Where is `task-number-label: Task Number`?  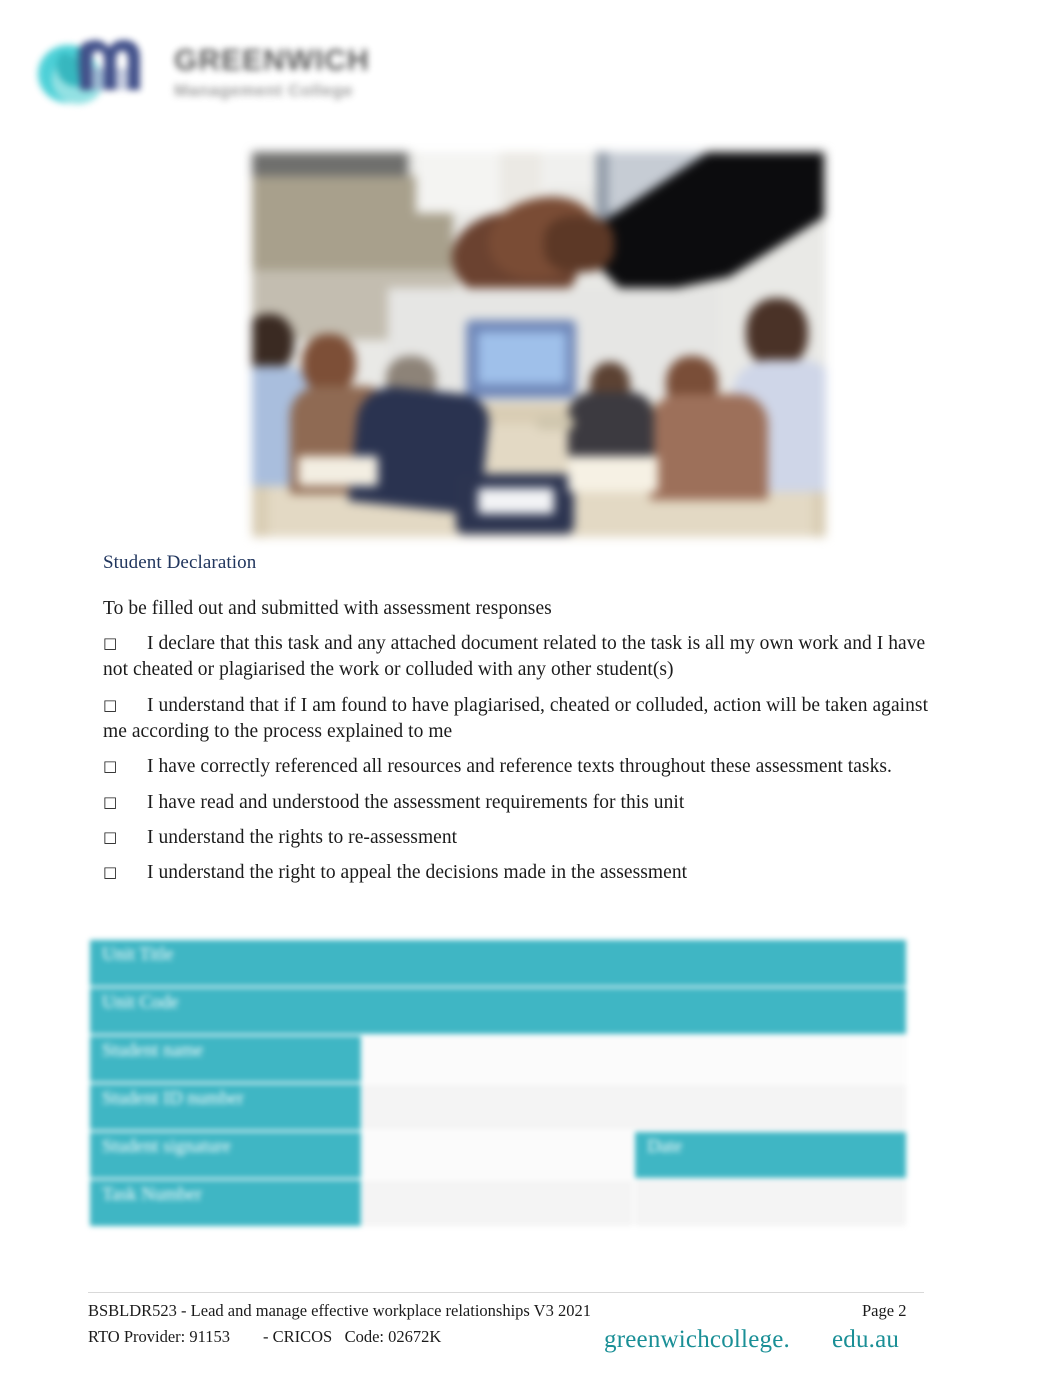
task-number-label: Task Number is located at coordinates (225, 1203).